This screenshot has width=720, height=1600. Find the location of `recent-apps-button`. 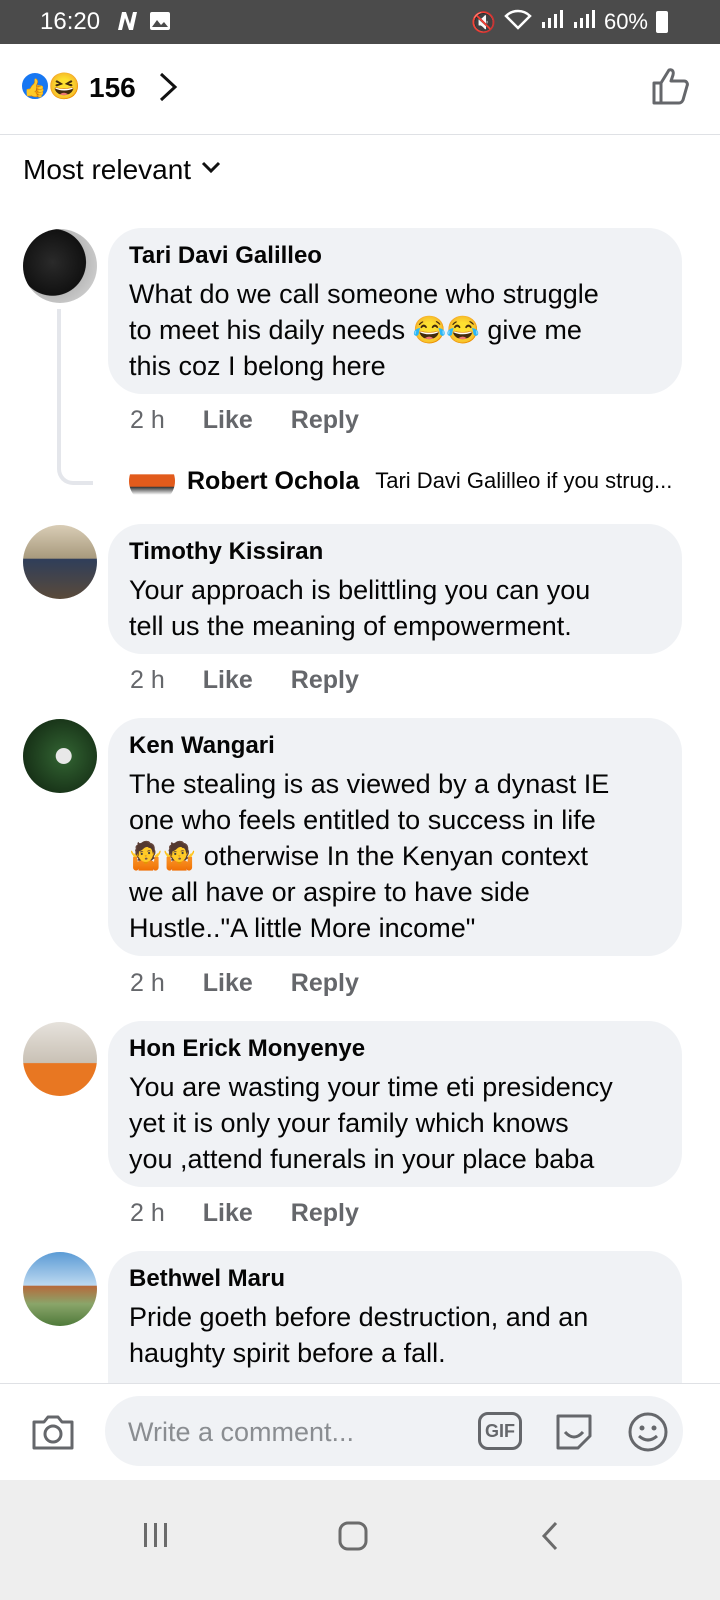

recent-apps-button is located at coordinates (156, 1539).